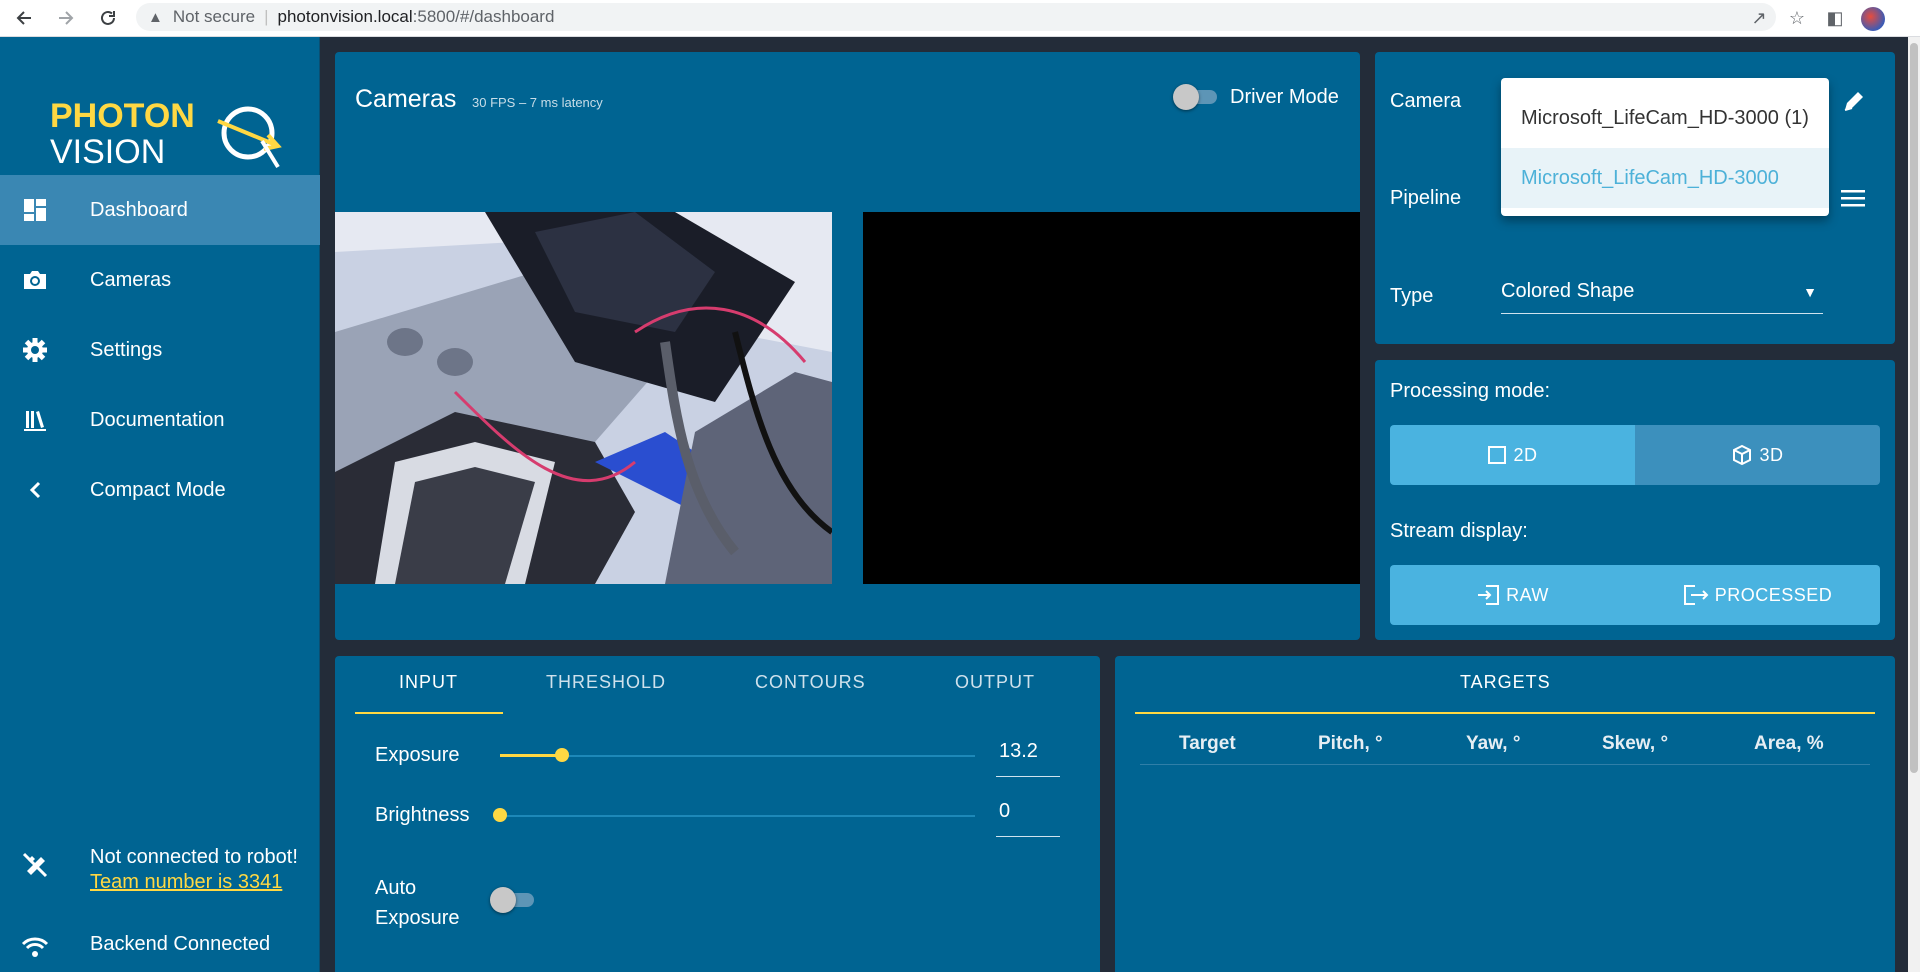 The height and width of the screenshot is (972, 1920). What do you see at coordinates (35, 862) in the screenshot?
I see `robot-disconnected-icon` at bounding box center [35, 862].